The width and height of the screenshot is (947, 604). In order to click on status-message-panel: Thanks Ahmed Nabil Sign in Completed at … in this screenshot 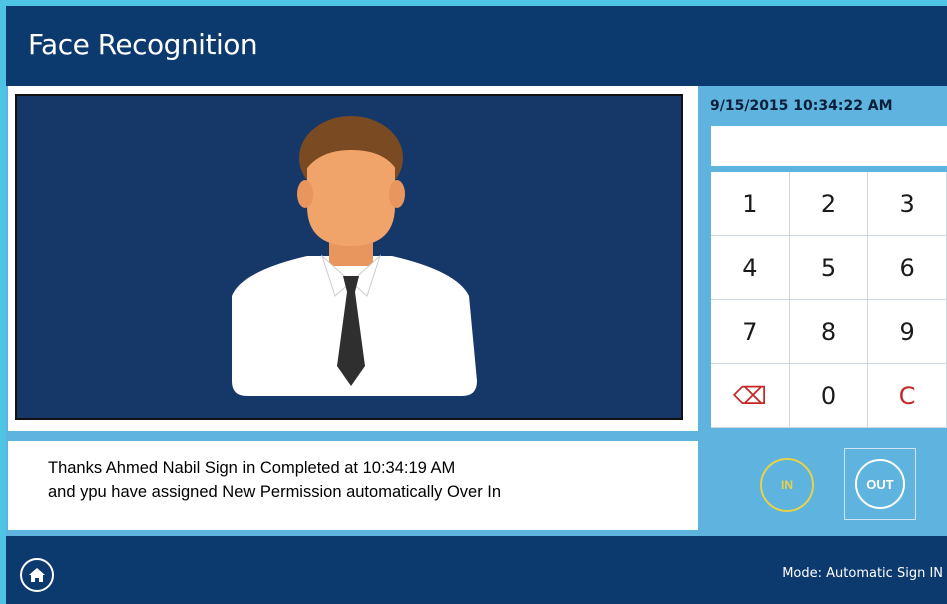, I will do `click(353, 485)`.